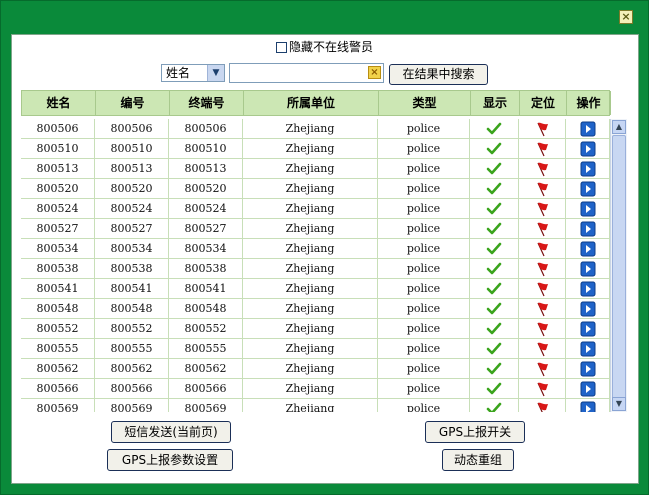 The width and height of the screenshot is (649, 495). Describe the element at coordinates (170, 460) in the screenshot. I see `gps-params-button: GPS上报参数设置` at that location.